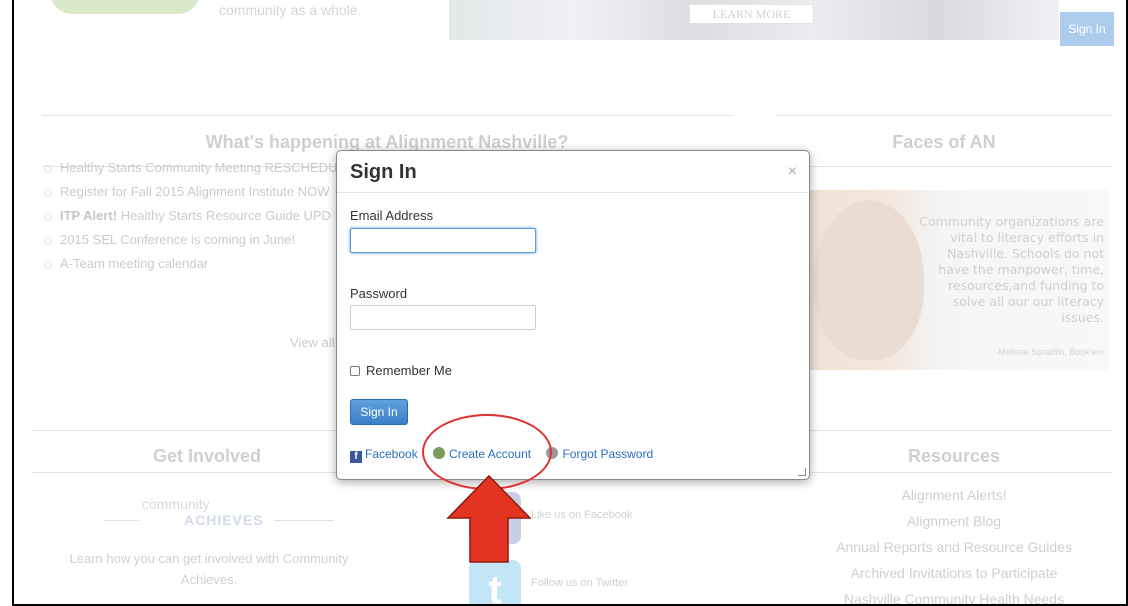 The width and height of the screenshot is (1128, 606). What do you see at coordinates (189, 240) in the screenshot?
I see `news-item: 2015 SEL Conference is coming in June!` at bounding box center [189, 240].